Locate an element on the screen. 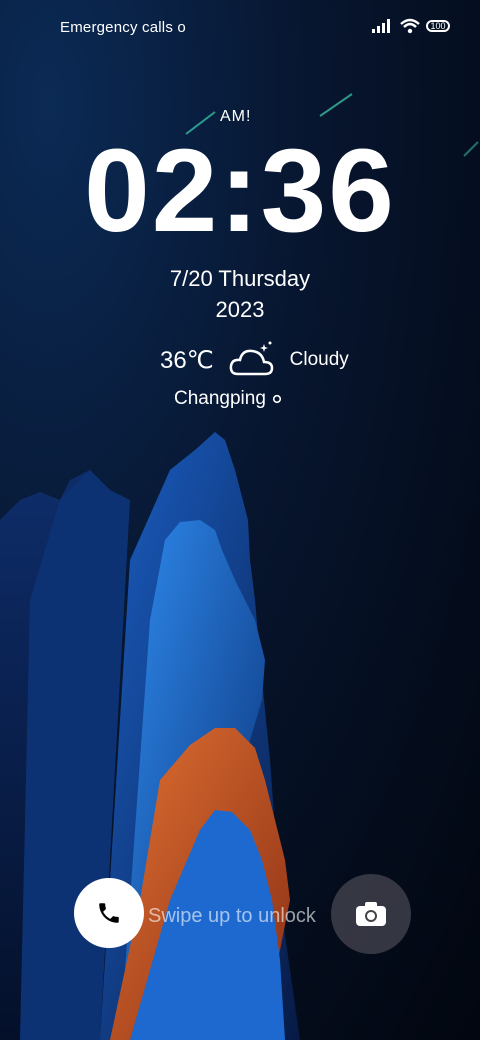 Image resolution: width=480 pixels, height=1040 pixels. phone-icon is located at coordinates (109, 913).